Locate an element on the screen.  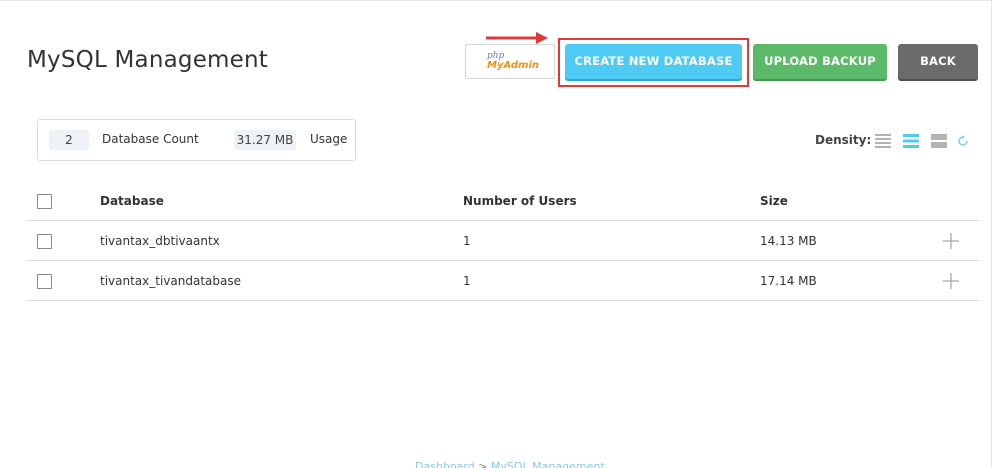
phpmyadmin-logo-myadmin: MyAdmin is located at coordinates (513, 65).